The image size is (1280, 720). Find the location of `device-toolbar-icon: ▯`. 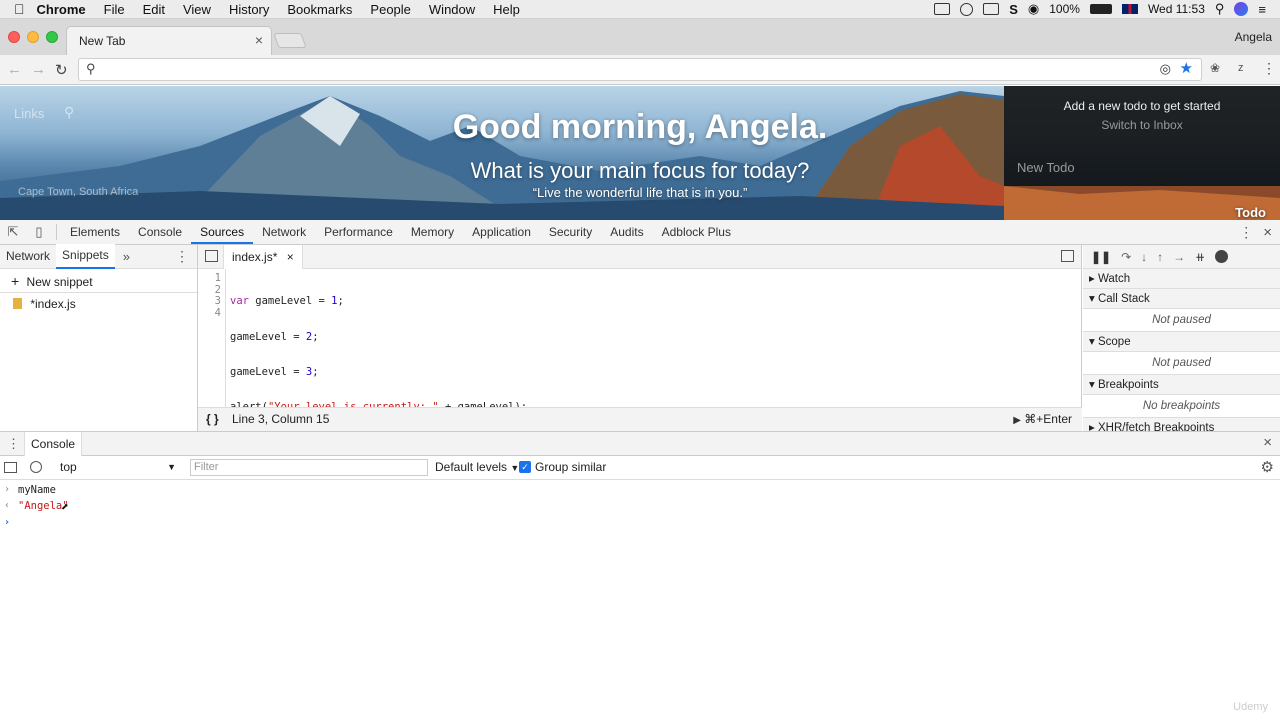

device-toolbar-icon: ▯ is located at coordinates (39, 232).